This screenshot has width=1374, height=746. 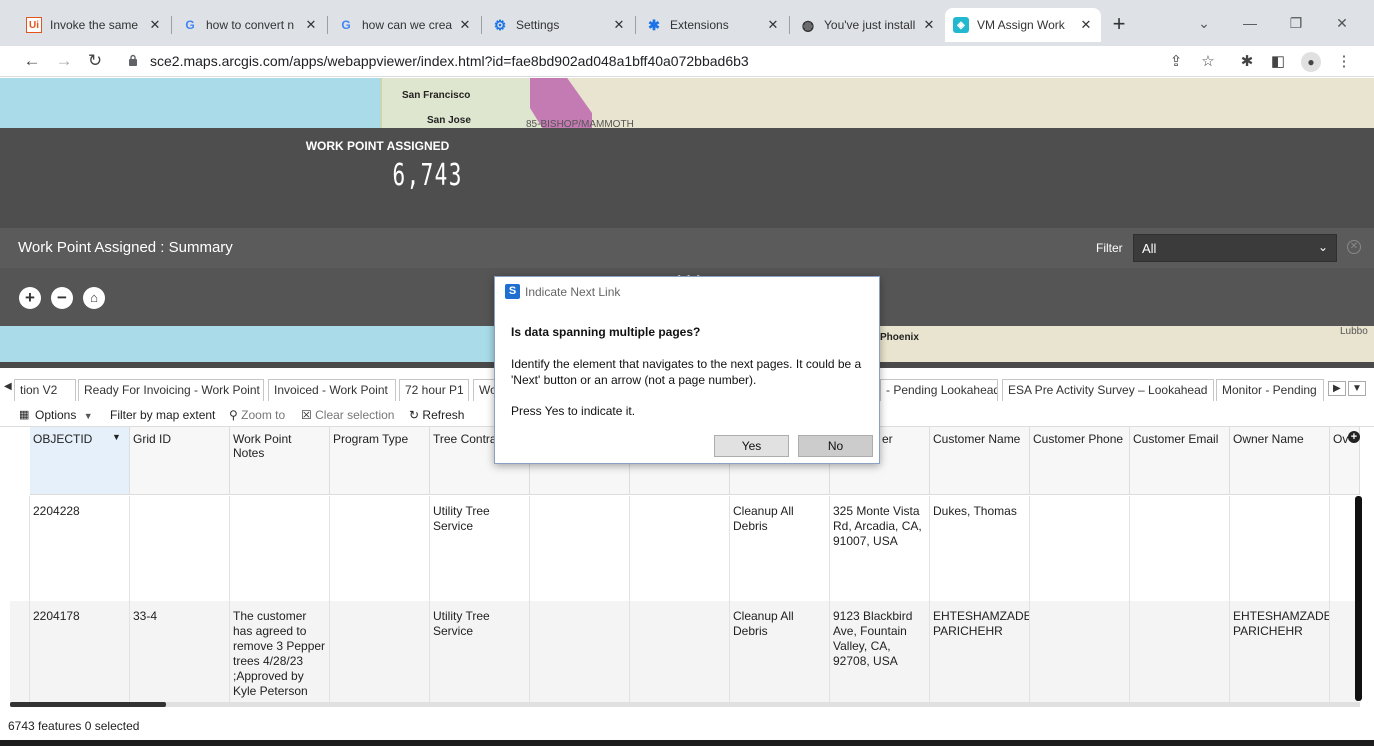 I want to click on dialog-heading: Is data spanning multiple pages?, so click(x=606, y=332).